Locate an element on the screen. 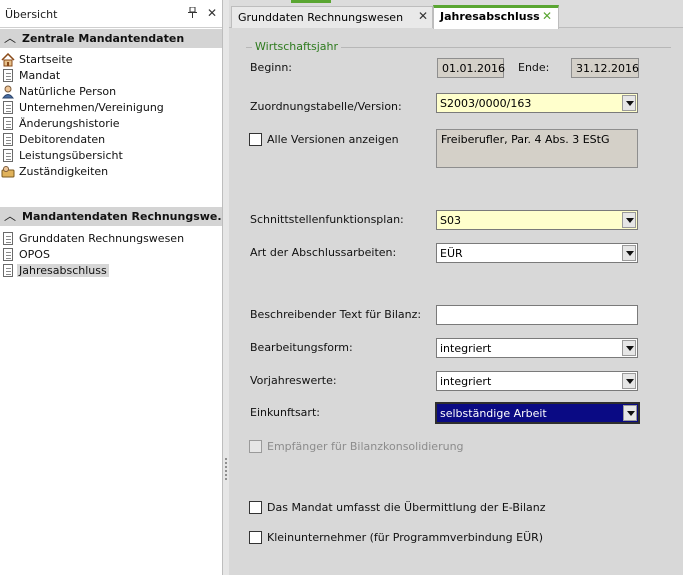 Image resolution: width=683 pixels, height=575 pixels. section-zentrale-mandantendaten: ︿ Zentrale Mandantendaten is located at coordinates (111, 38).